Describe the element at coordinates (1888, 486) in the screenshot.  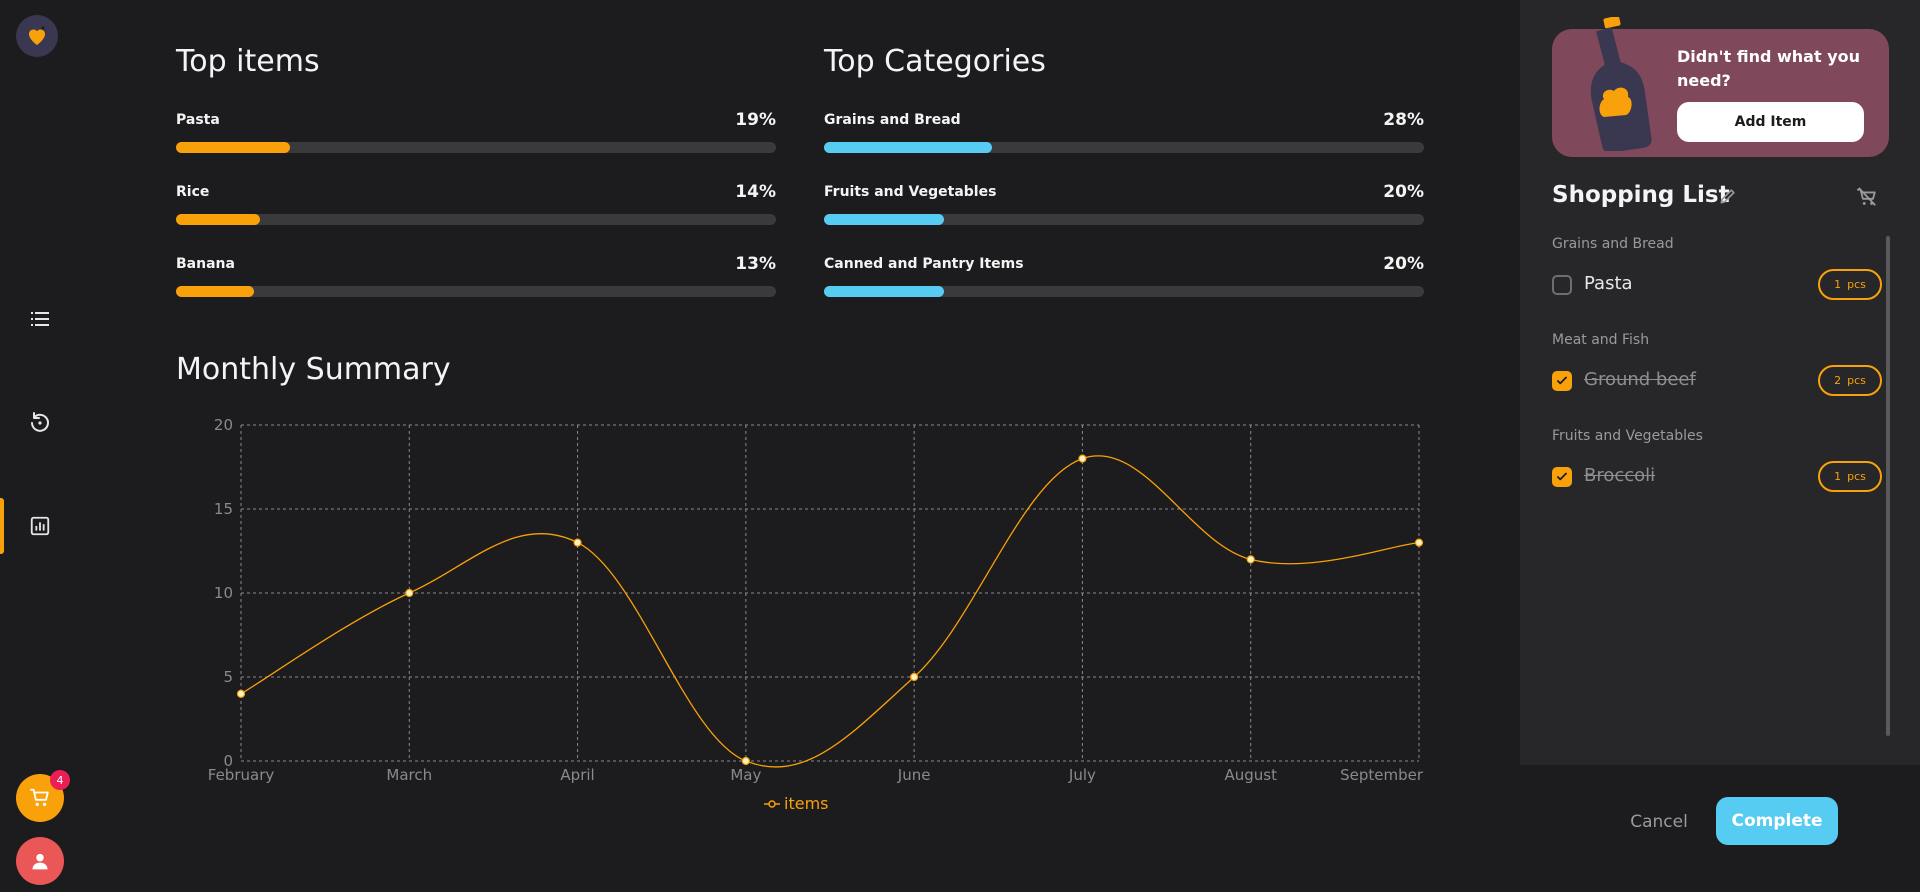
I see `scrollbar` at that location.